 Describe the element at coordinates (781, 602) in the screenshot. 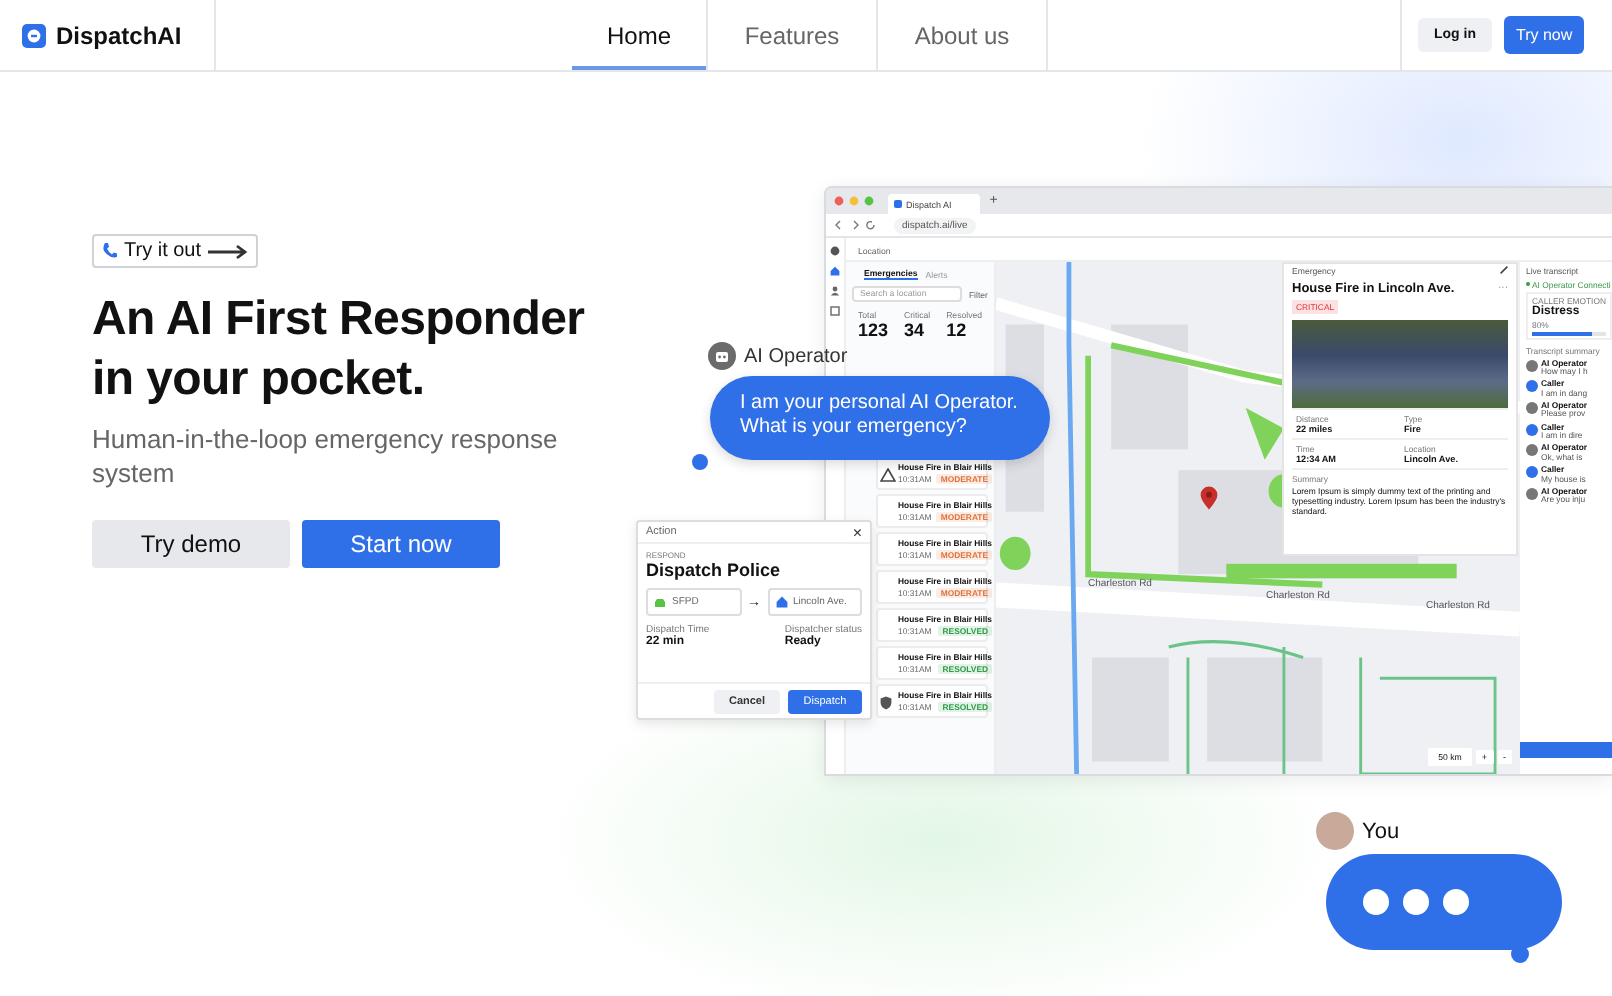

I see `house-icon` at that location.